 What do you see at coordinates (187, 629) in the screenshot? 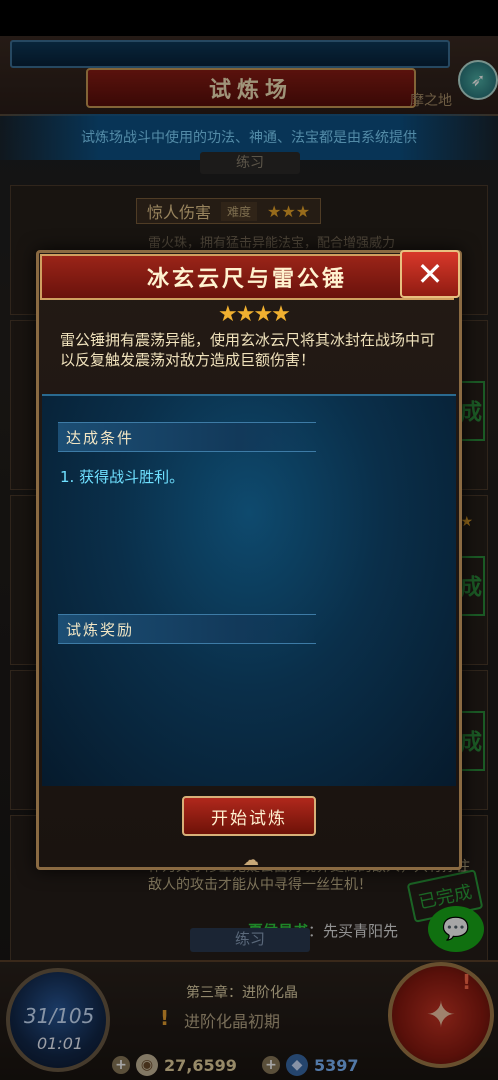
I see `rewards-header: 试炼奖励` at bounding box center [187, 629].